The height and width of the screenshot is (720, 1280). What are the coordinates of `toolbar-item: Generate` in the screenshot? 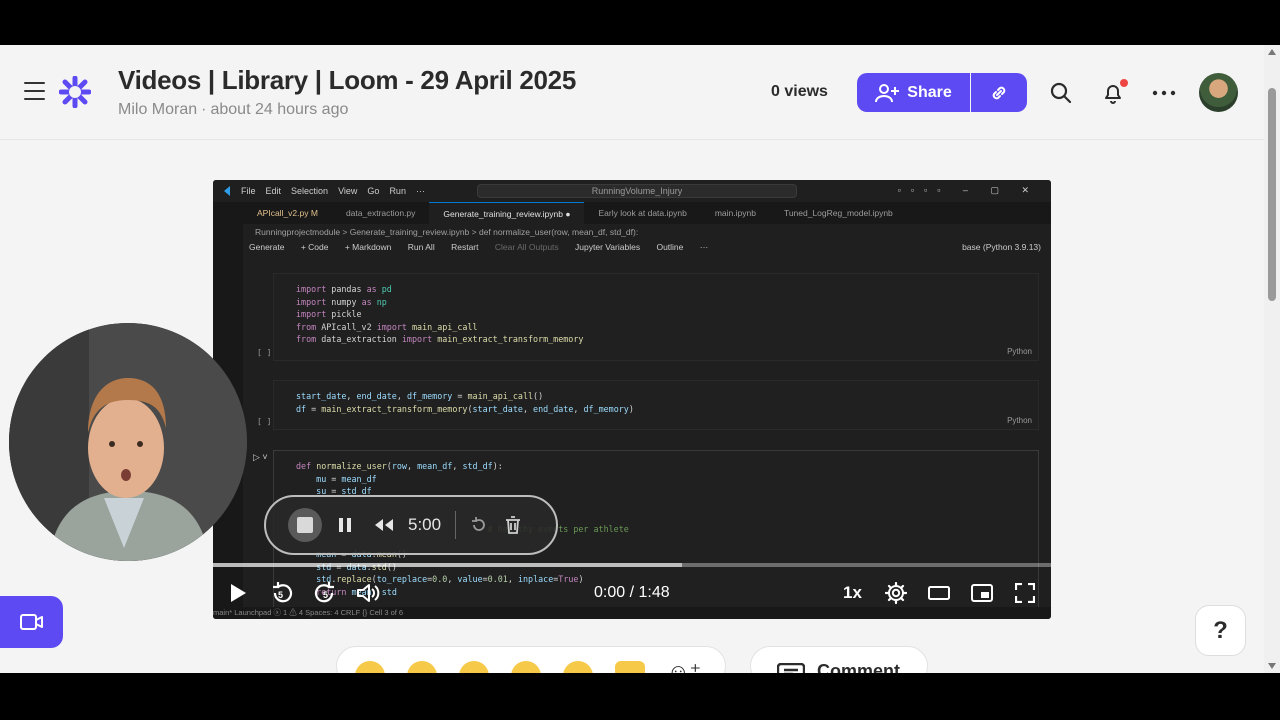 It's located at (267, 247).